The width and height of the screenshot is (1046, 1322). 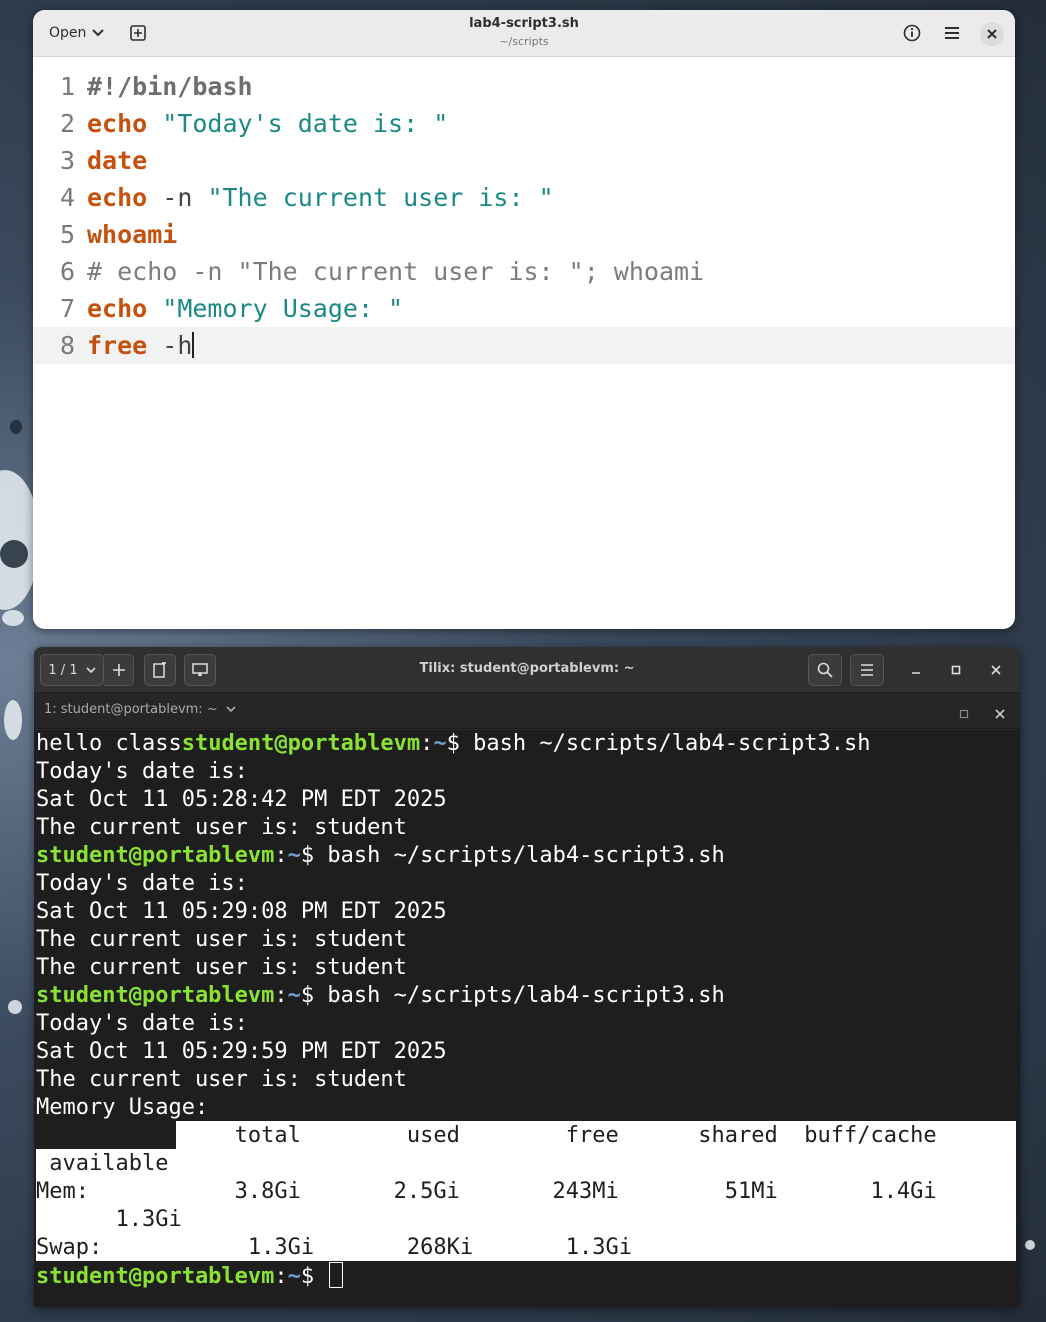 I want to click on line-number: 1, so click(x=67, y=86).